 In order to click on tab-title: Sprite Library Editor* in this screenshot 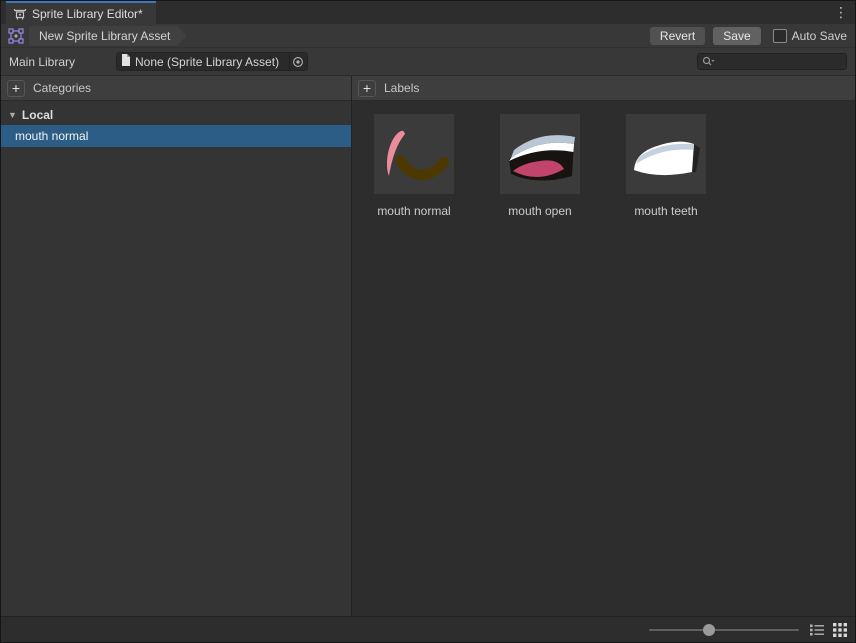, I will do `click(87, 13)`.